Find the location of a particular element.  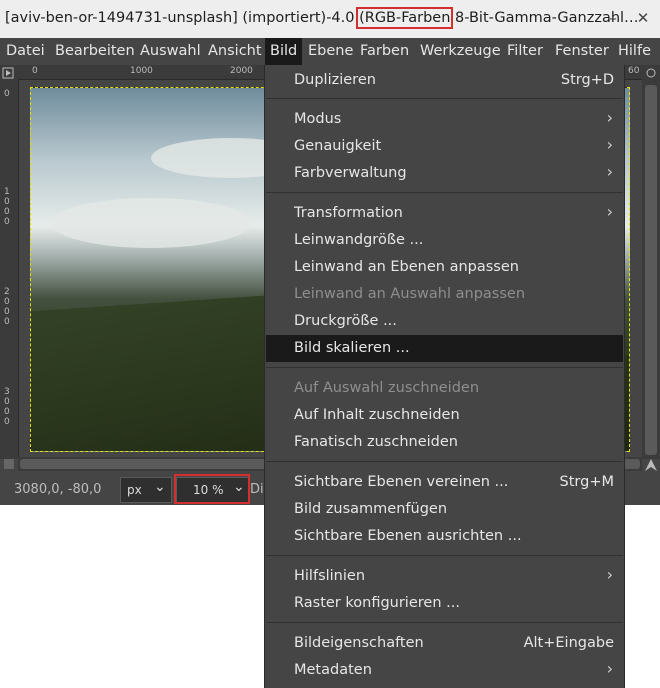

menu-item-transformation: Transformation › is located at coordinates (444, 213).